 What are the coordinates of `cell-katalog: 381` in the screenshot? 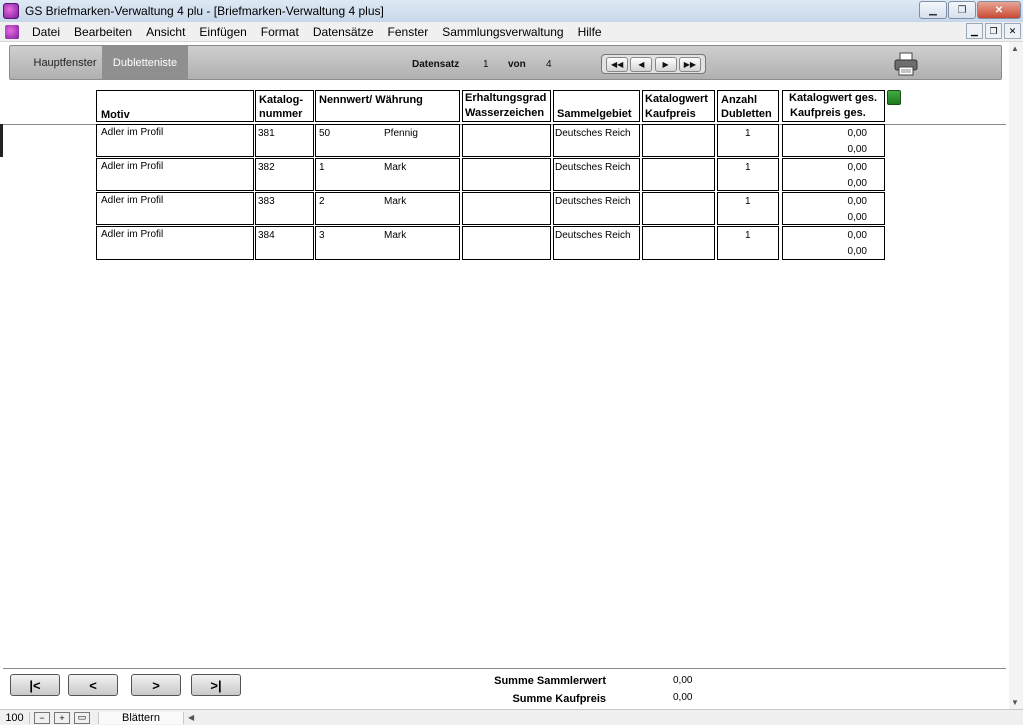 It's located at (284, 140).